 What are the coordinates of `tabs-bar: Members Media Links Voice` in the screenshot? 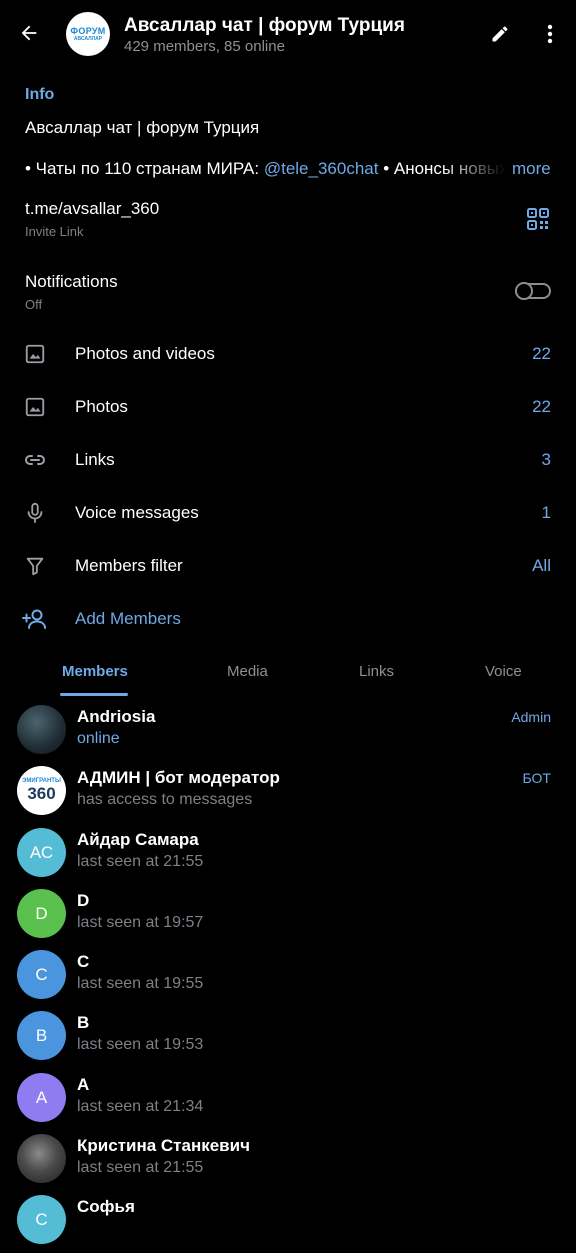 It's located at (288, 673).